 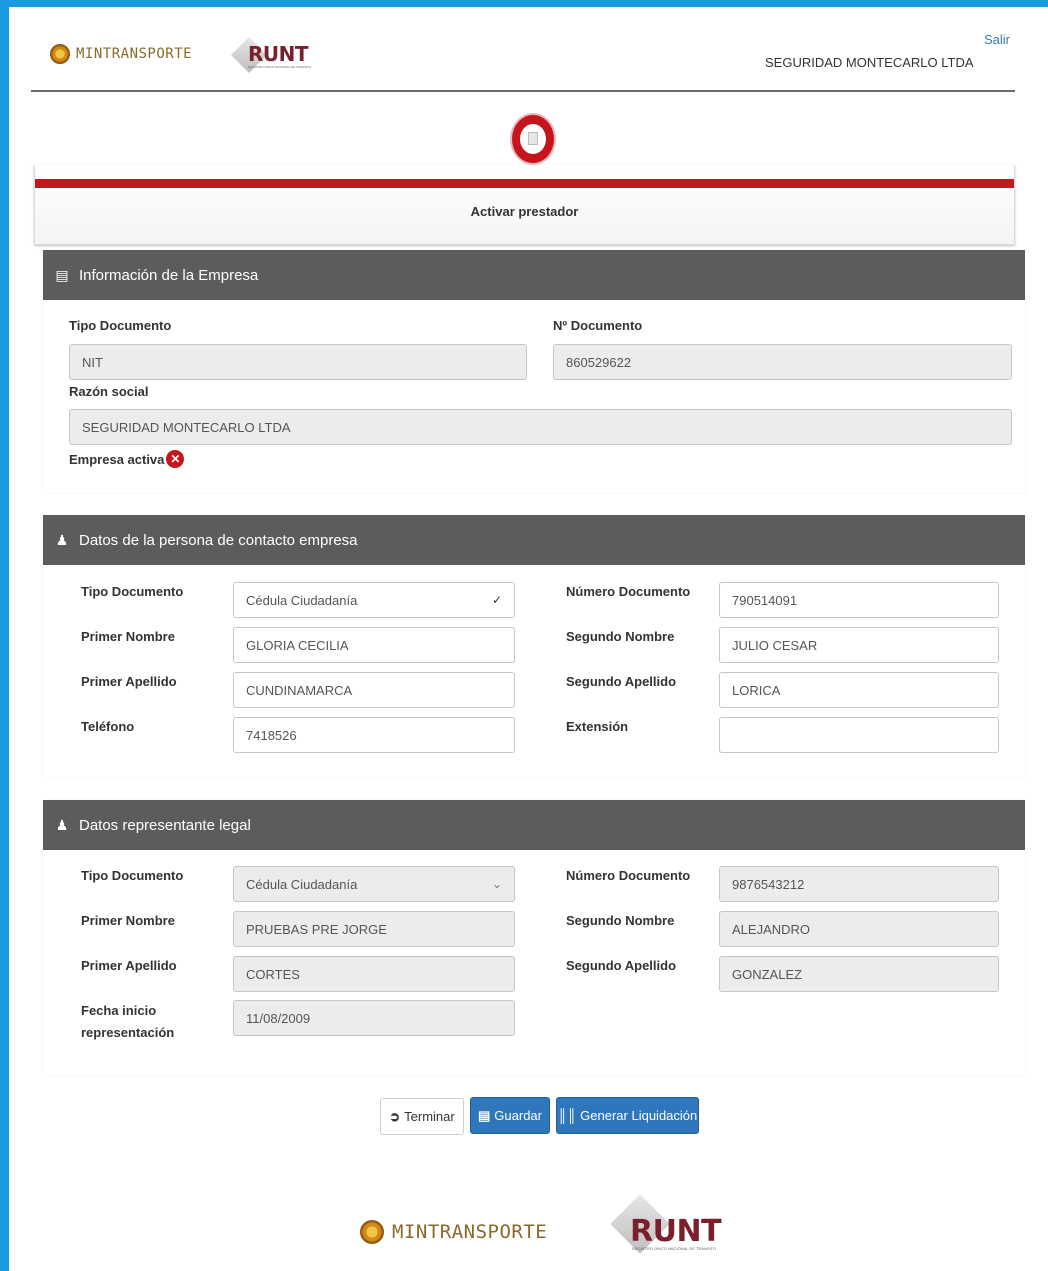 What do you see at coordinates (524, 183) in the screenshot?
I see `step-progress-bar` at bounding box center [524, 183].